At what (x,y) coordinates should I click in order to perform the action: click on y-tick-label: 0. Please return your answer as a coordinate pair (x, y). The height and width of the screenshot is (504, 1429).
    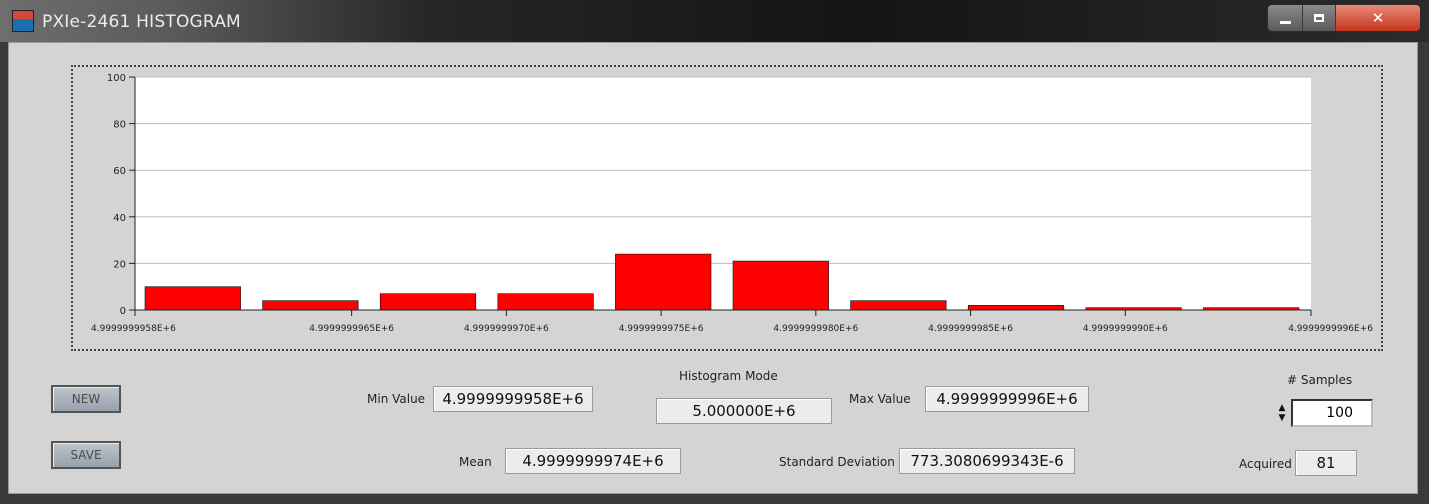
    Looking at the image, I should click on (123, 311).